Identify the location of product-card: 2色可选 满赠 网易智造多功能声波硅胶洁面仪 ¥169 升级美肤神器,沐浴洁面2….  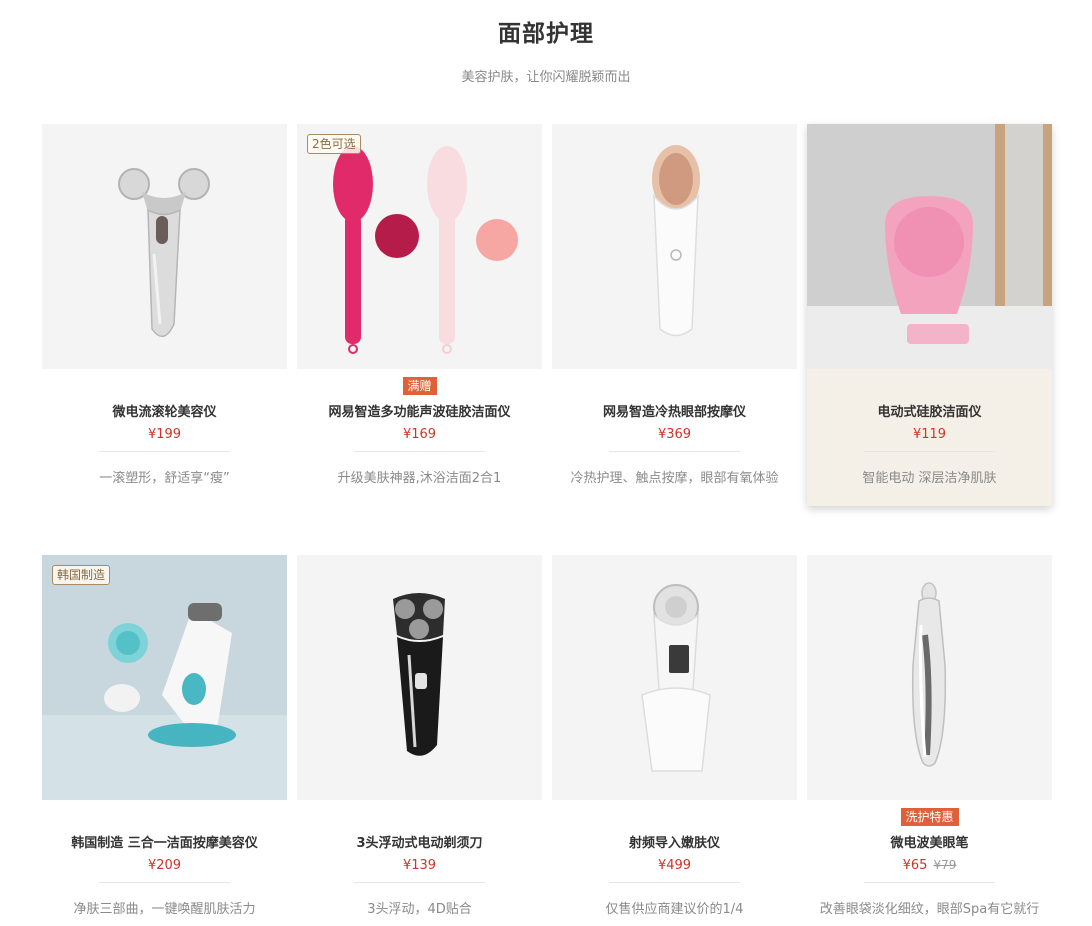
(419, 315).